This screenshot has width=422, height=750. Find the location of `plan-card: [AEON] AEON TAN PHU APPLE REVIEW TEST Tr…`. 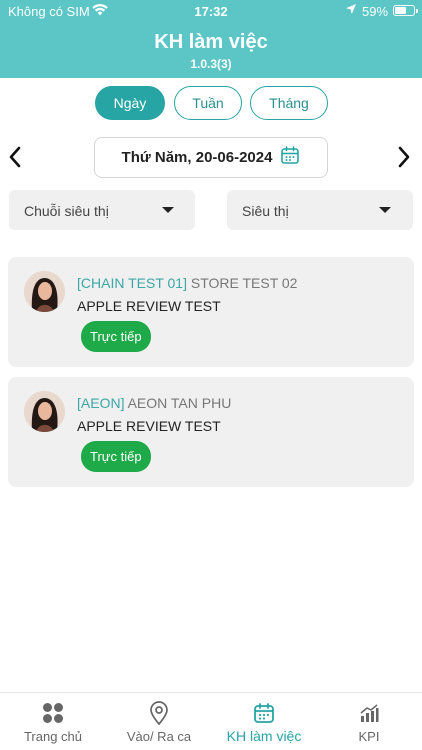

plan-card: [AEON] AEON TAN PHU APPLE REVIEW TEST Tr… is located at coordinates (211, 432).